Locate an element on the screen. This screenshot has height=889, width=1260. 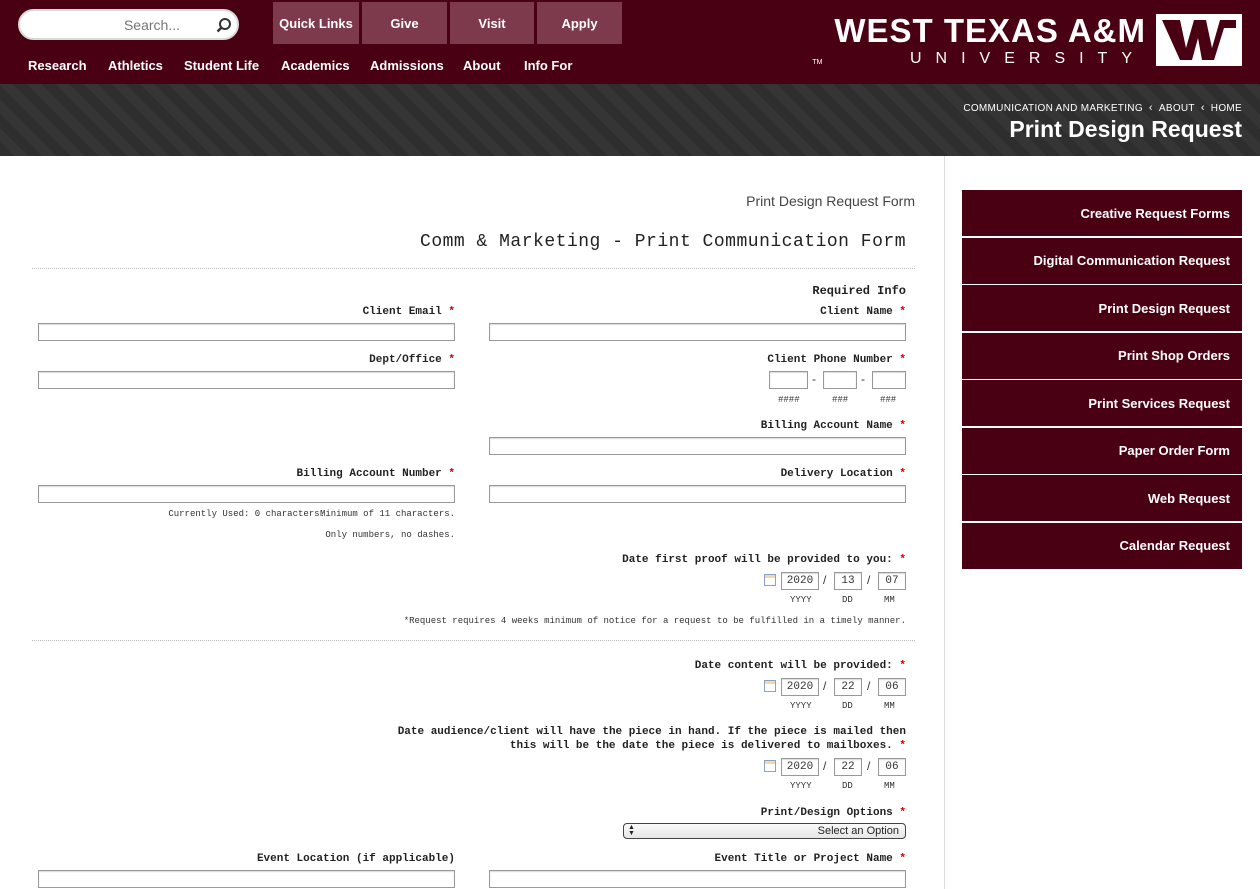
quick-buttons: Quick Links Give Visit Apply is located at coordinates (449, 23).